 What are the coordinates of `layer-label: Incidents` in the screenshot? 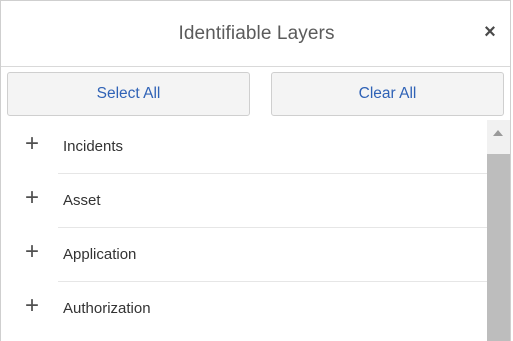 It's located at (93, 146).